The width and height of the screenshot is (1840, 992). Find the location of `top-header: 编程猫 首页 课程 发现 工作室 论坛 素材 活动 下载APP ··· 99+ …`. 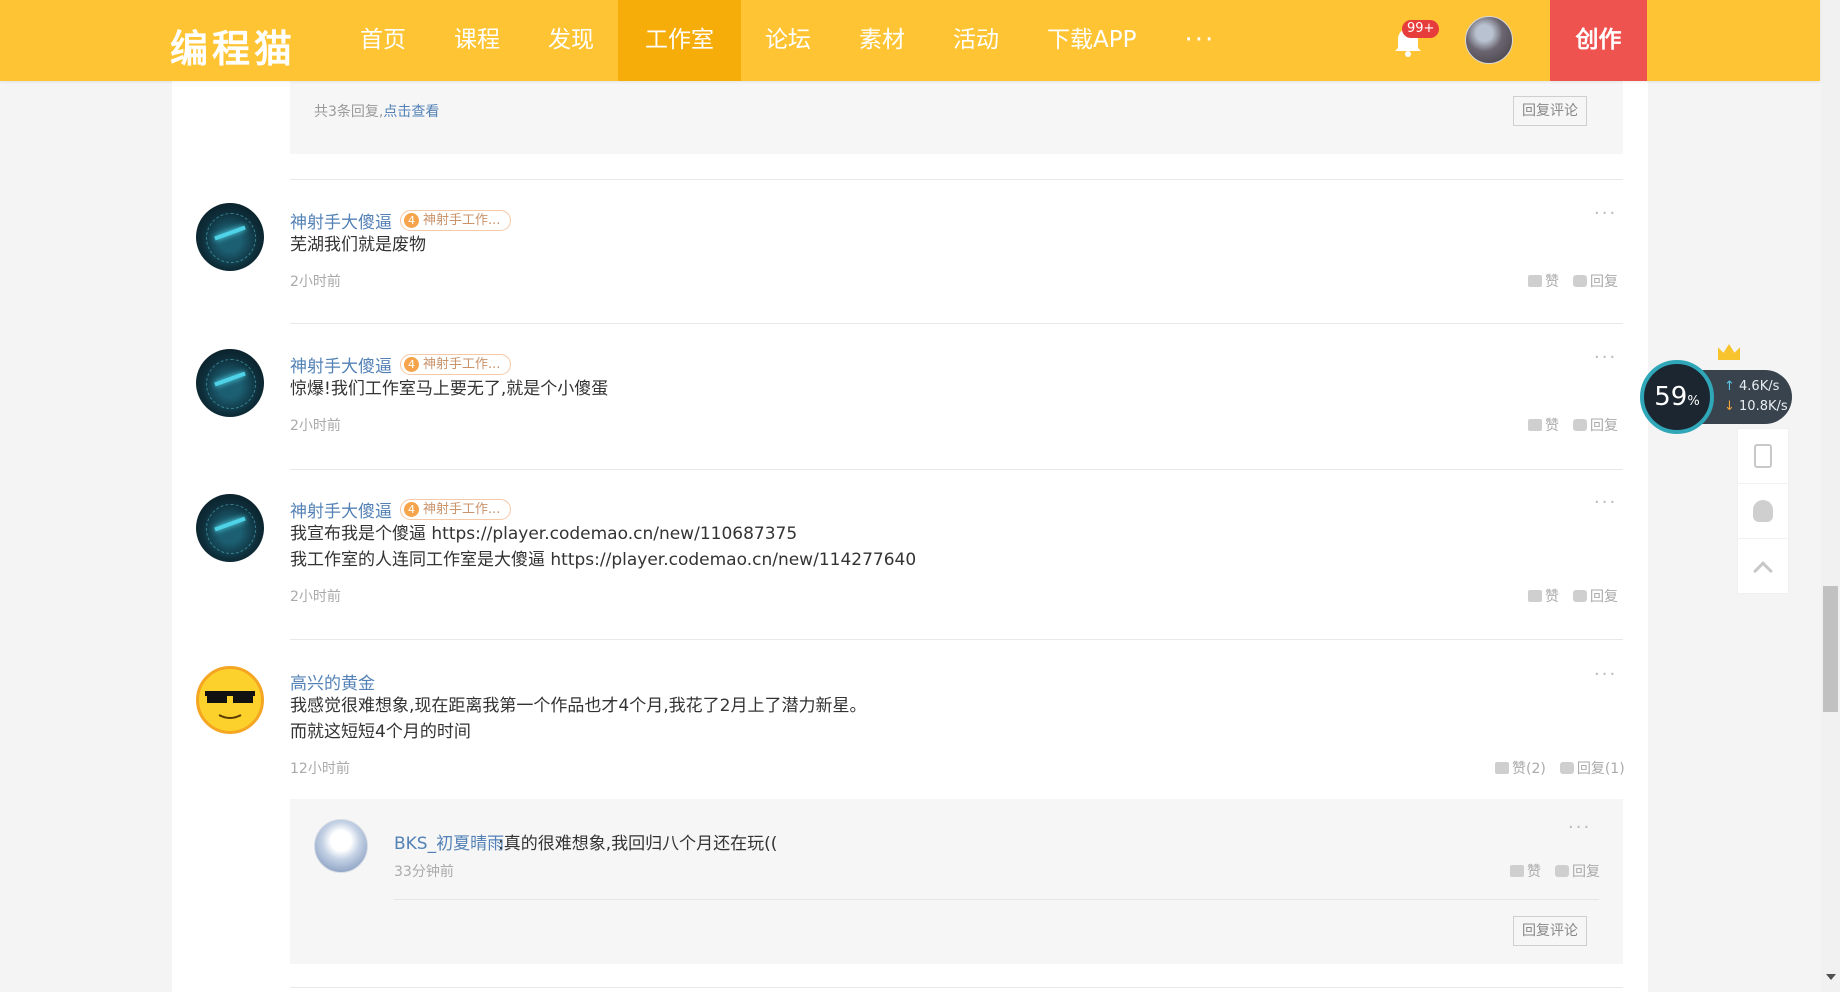

top-header: 编程猫 首页 课程 发现 工作室 论坛 素材 活动 下载APP ··· 99+ … is located at coordinates (910, 40).